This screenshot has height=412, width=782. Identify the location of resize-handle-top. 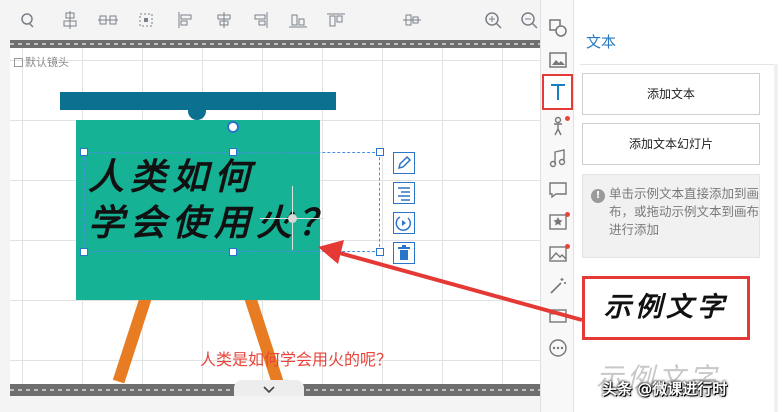
(233, 152).